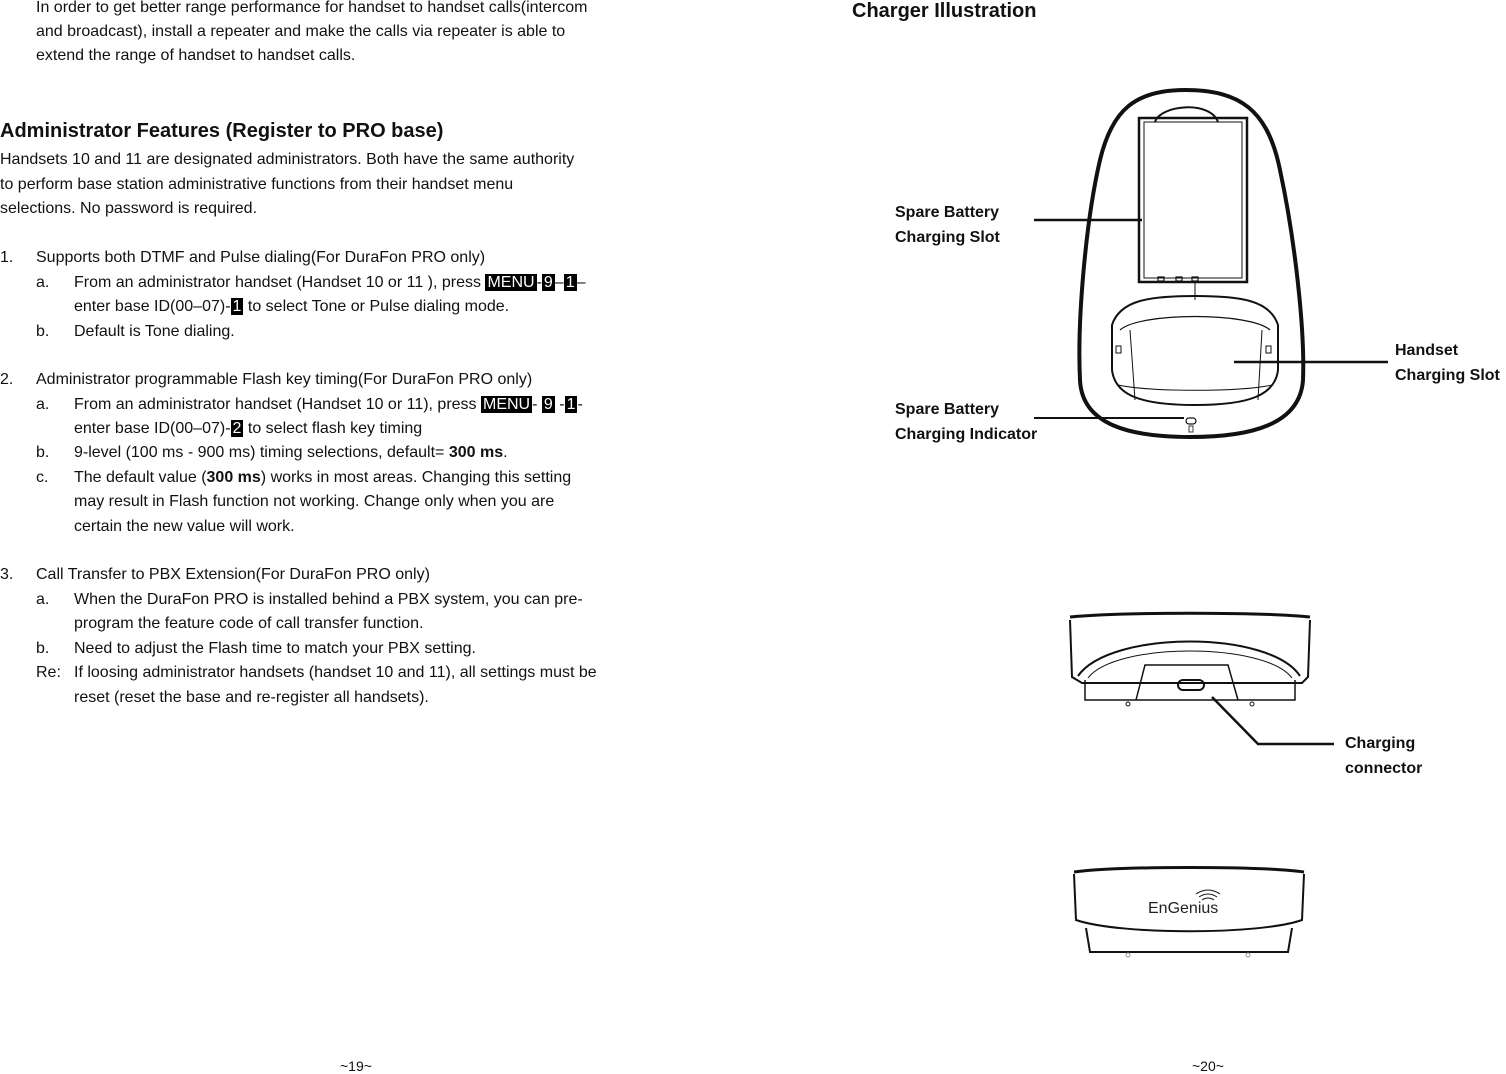  What do you see at coordinates (1193, 200) in the screenshot?
I see `spare-battery-slot` at bounding box center [1193, 200].